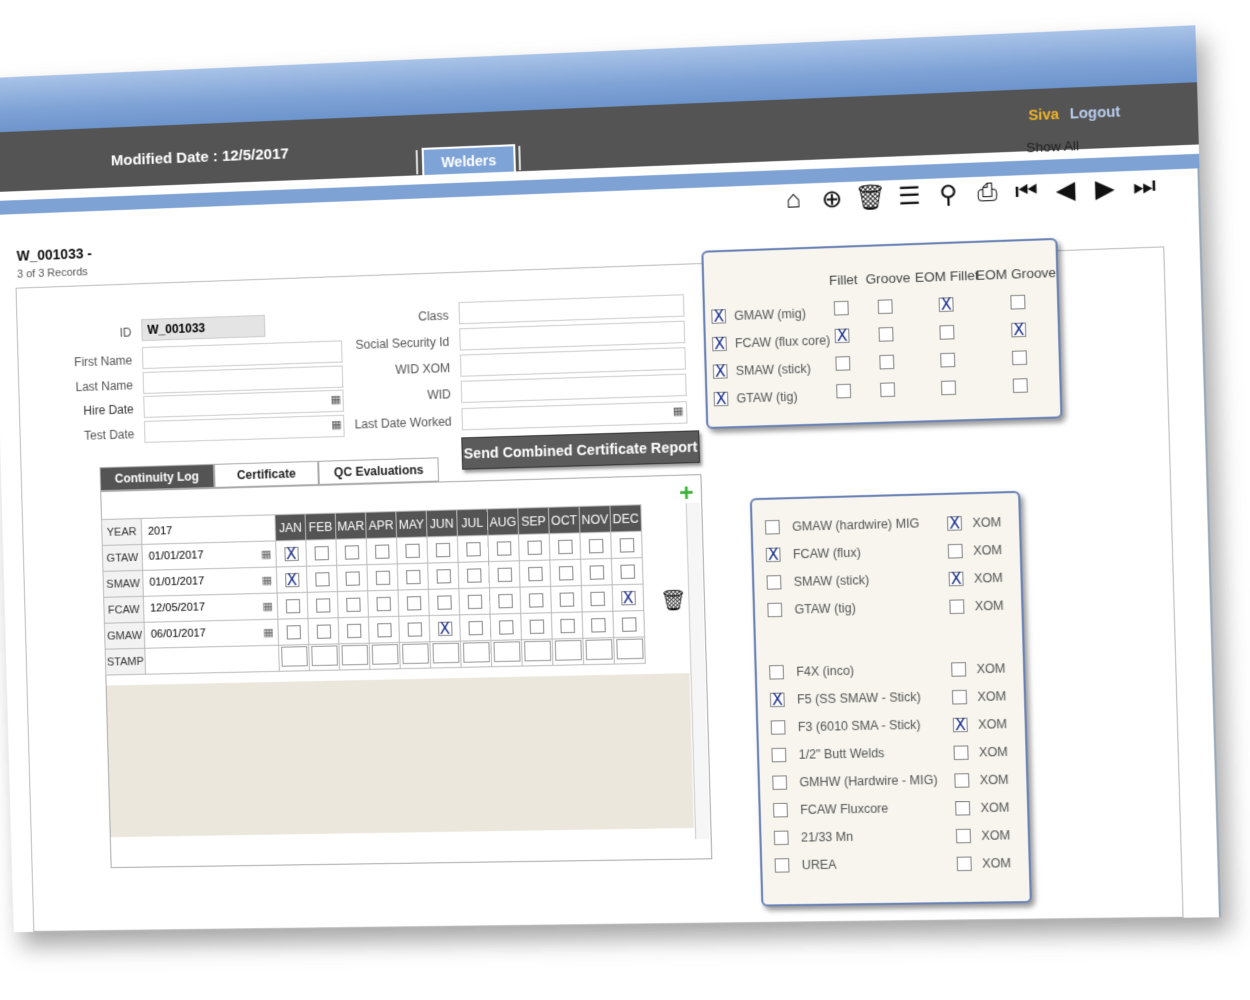  I want to click on process-date: 06/01/2017 ▦, so click(211, 634).